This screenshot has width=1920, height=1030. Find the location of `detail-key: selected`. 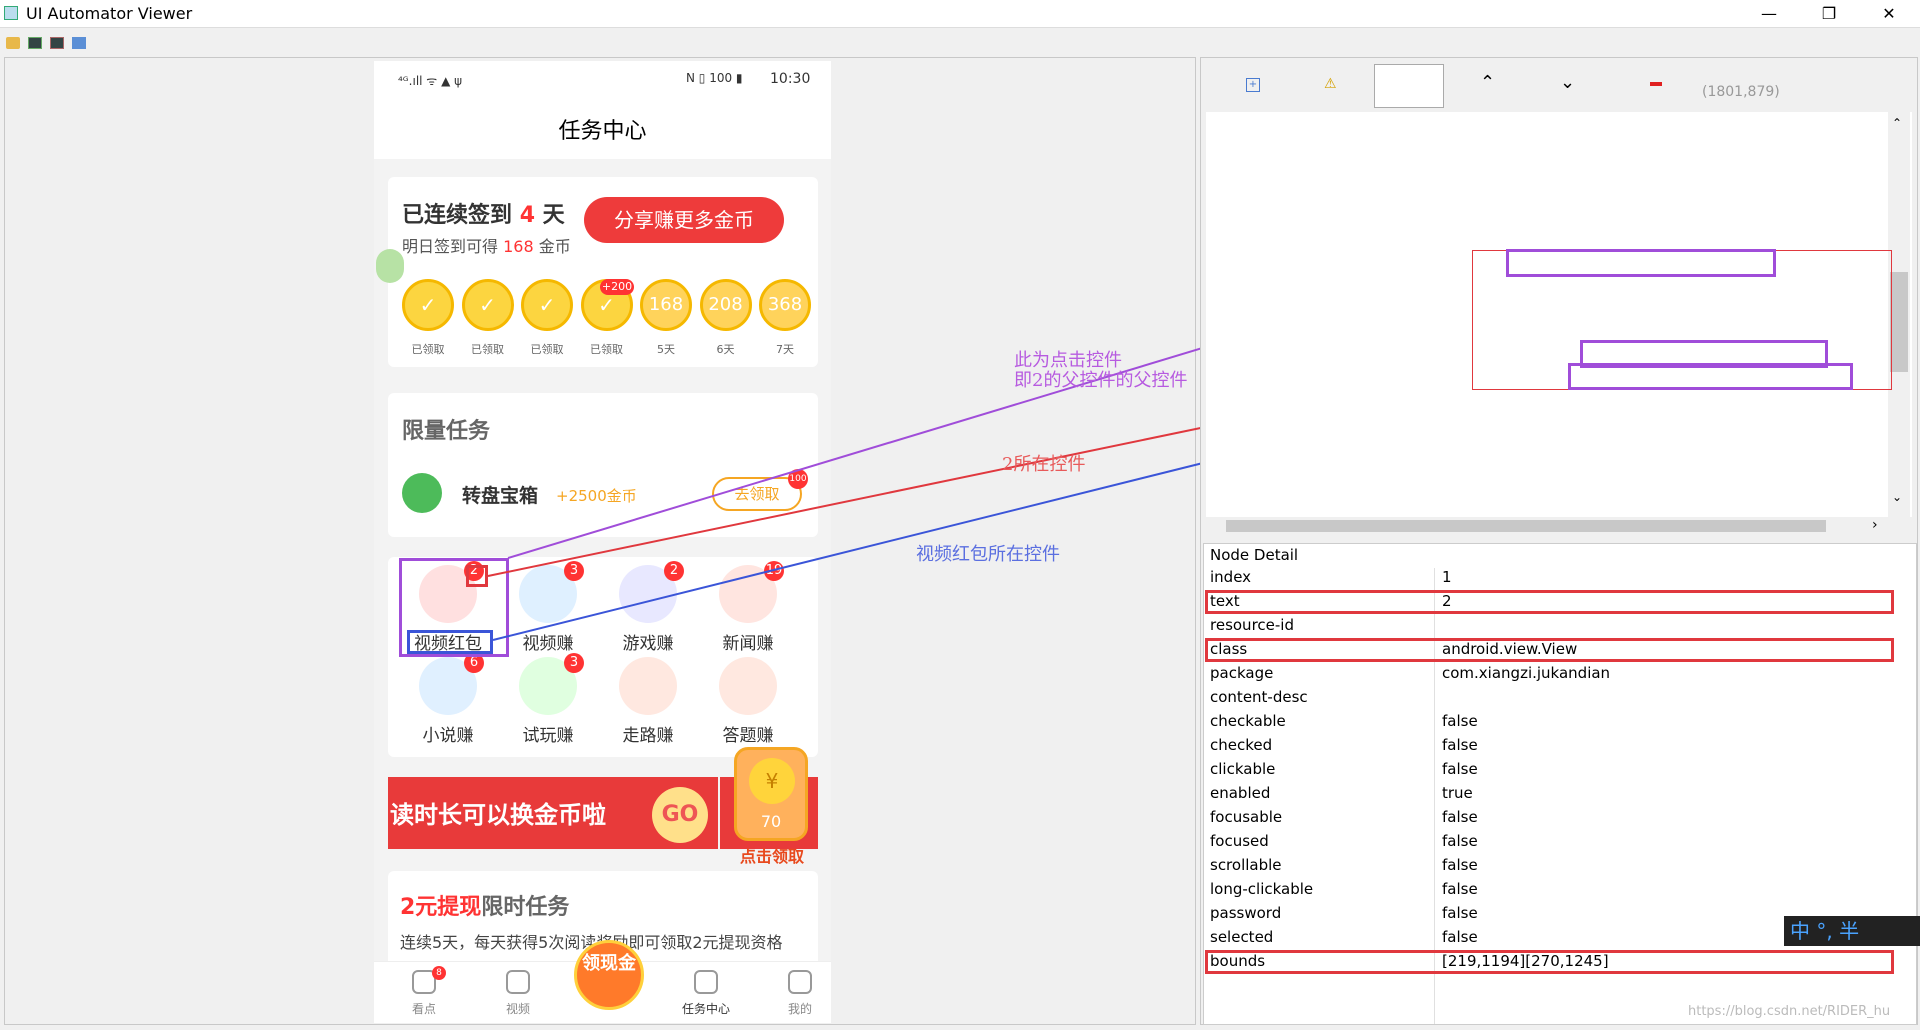

detail-key: selected is located at coordinates (1242, 937).